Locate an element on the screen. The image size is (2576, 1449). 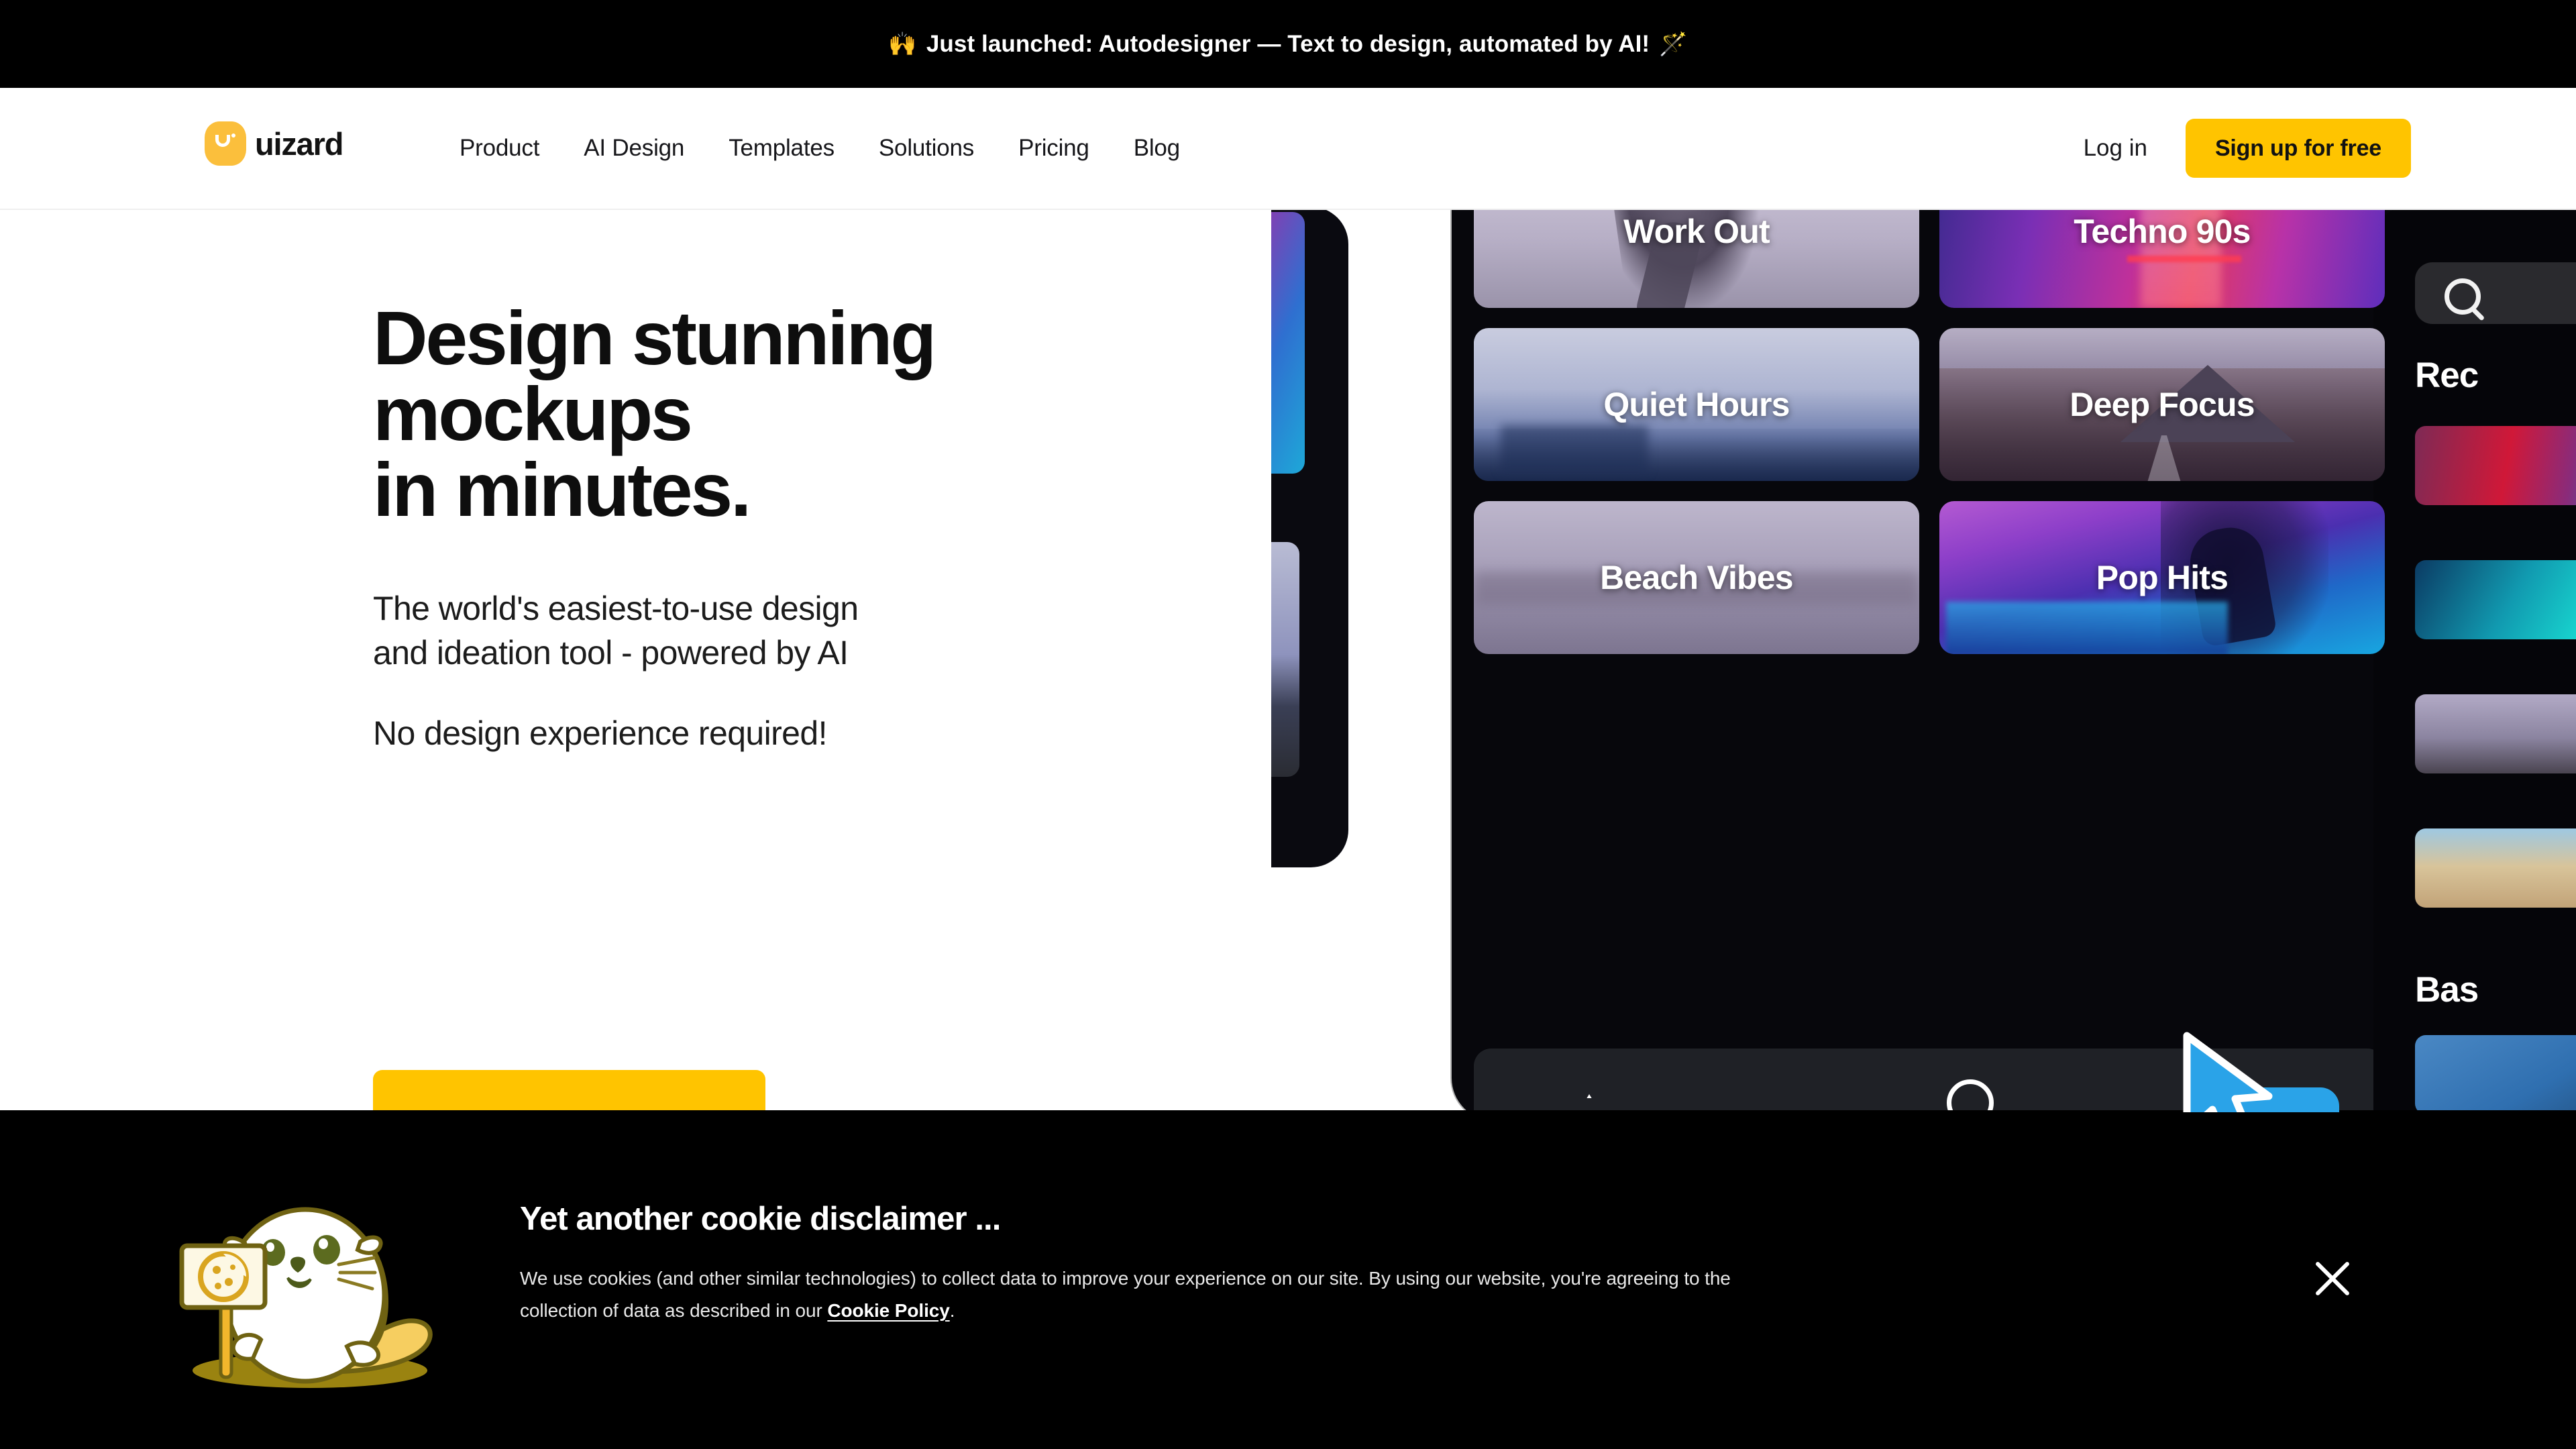
hero-subtitle-line-1: The world's easiest-to-use design is located at coordinates (616, 608).